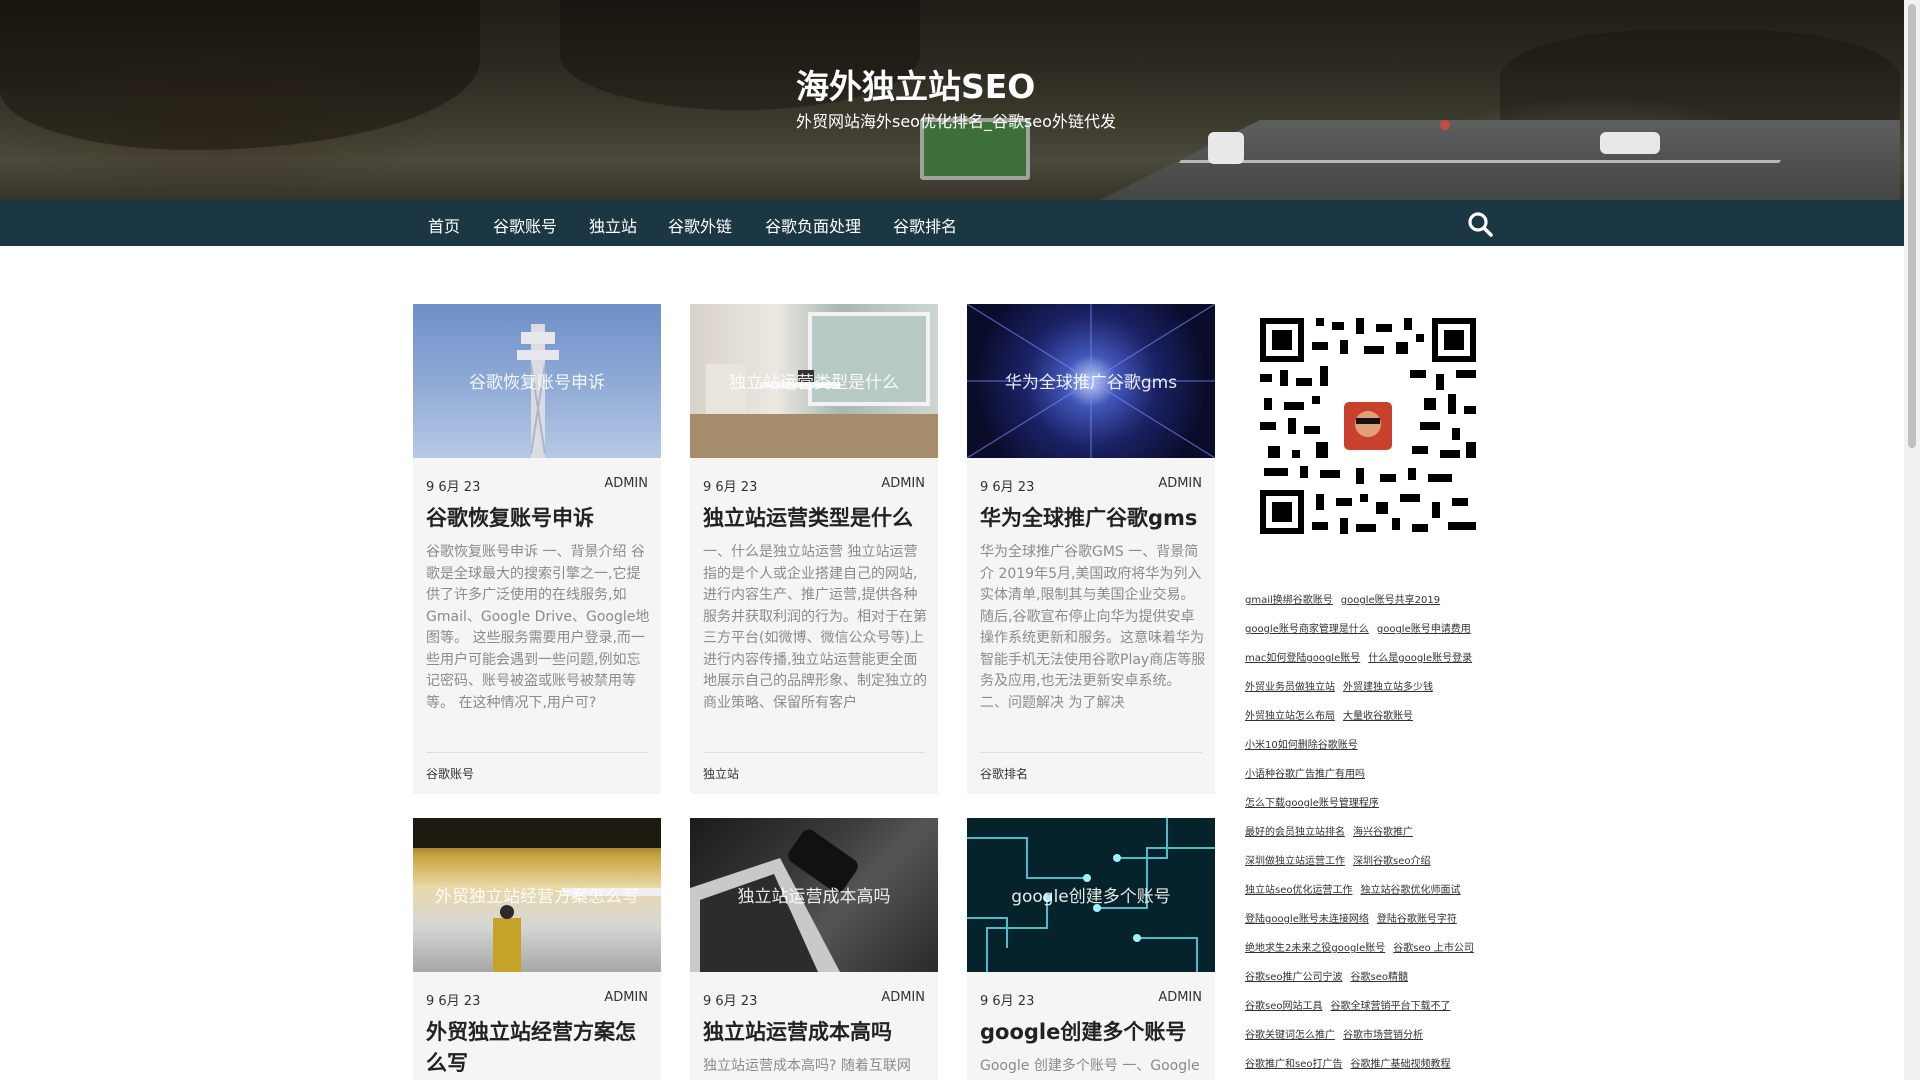 Image resolution: width=1920 pixels, height=1084 pixels. Describe the element at coordinates (816, 518) in the screenshot. I see `post-title: 独立站运营类型是什么` at that location.